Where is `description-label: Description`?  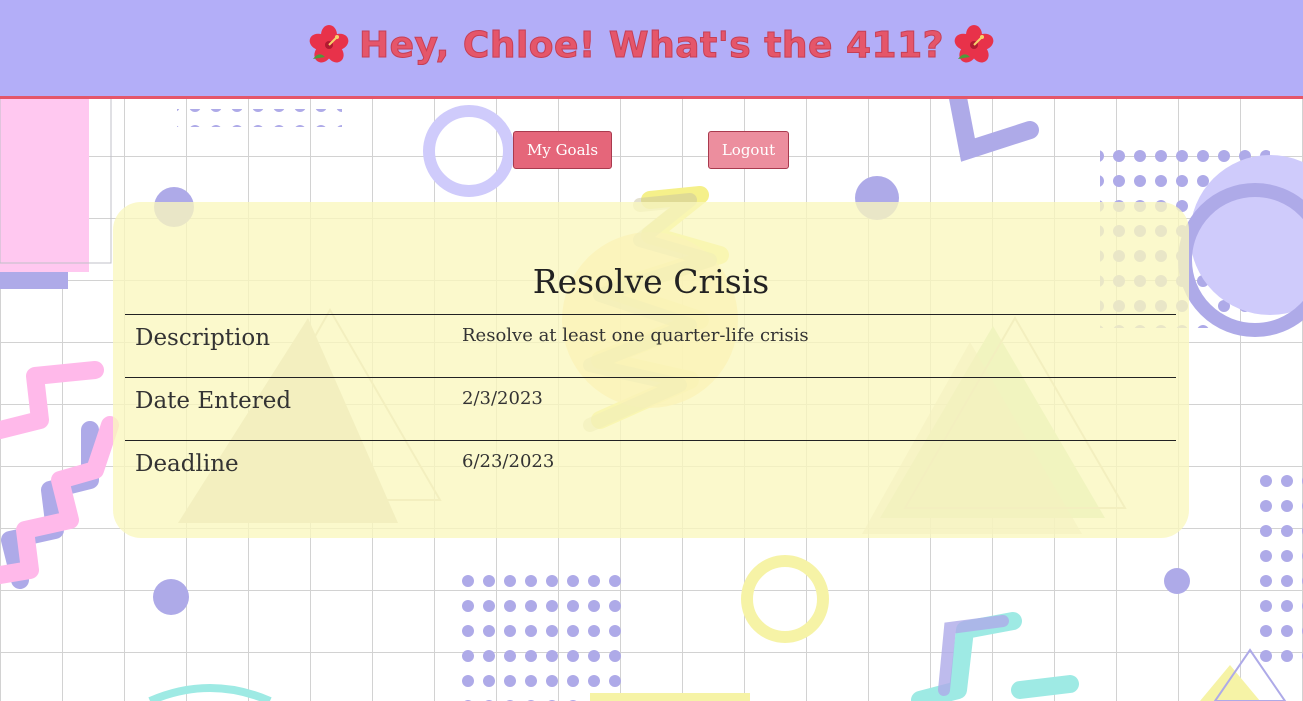 description-label: Description is located at coordinates (293, 346).